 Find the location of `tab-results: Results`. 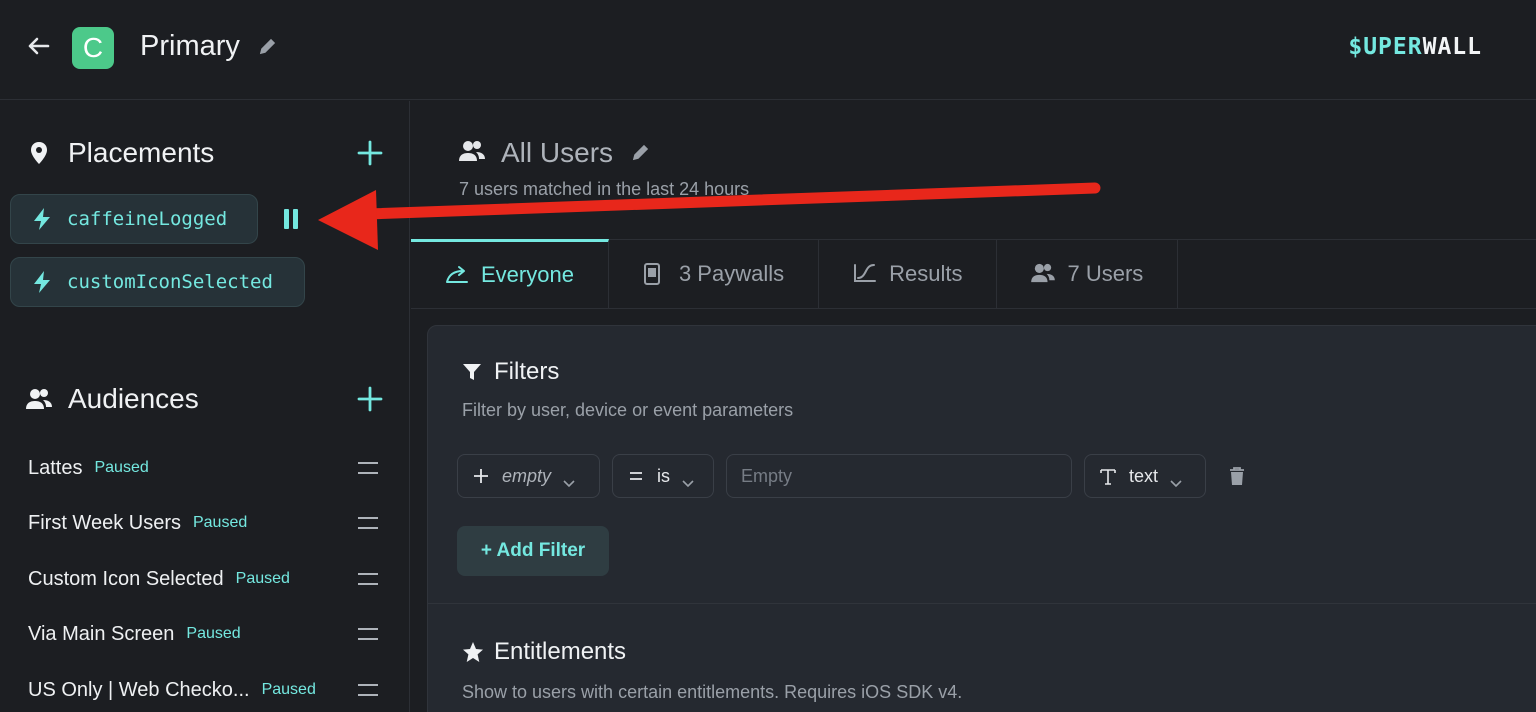

tab-results: Results is located at coordinates (908, 274).